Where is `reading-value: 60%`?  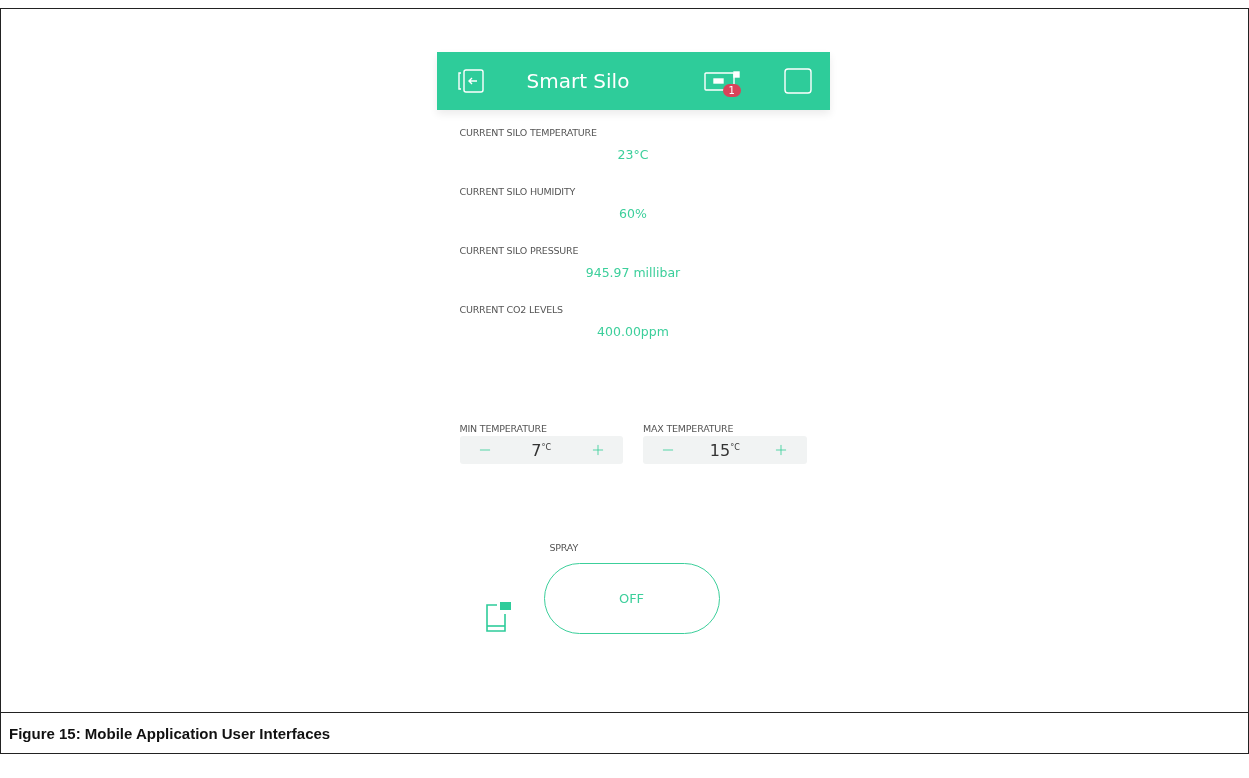
reading-value: 60% is located at coordinates (633, 213).